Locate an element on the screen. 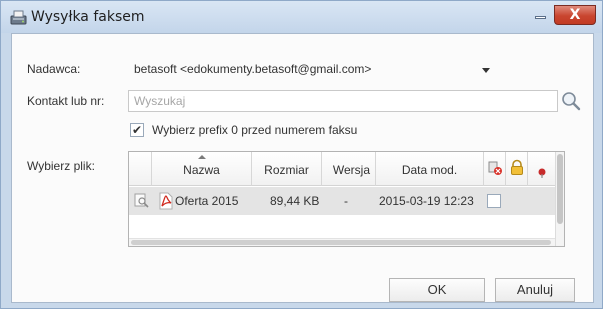 This screenshot has width=603, height=309. column-header-attach is located at coordinates (495, 169).